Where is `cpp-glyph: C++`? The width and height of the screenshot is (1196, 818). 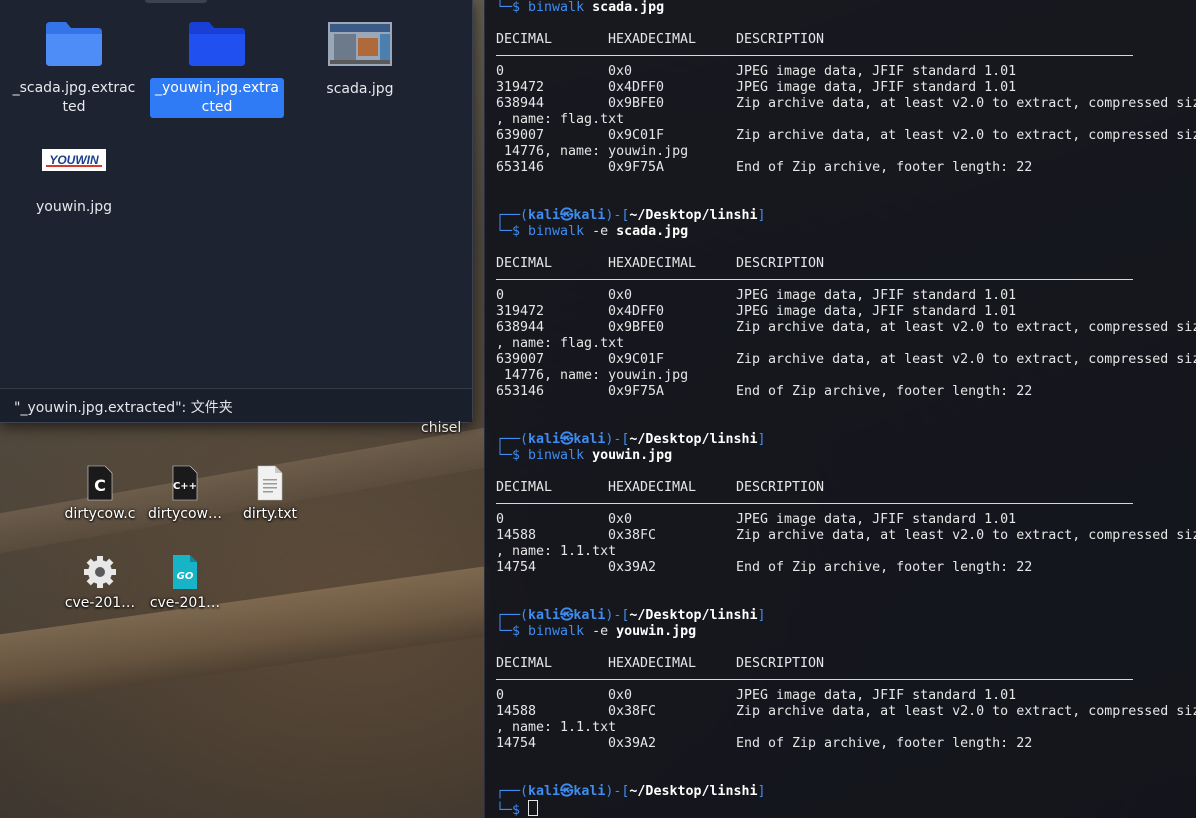 cpp-glyph: C++ is located at coordinates (185, 486).